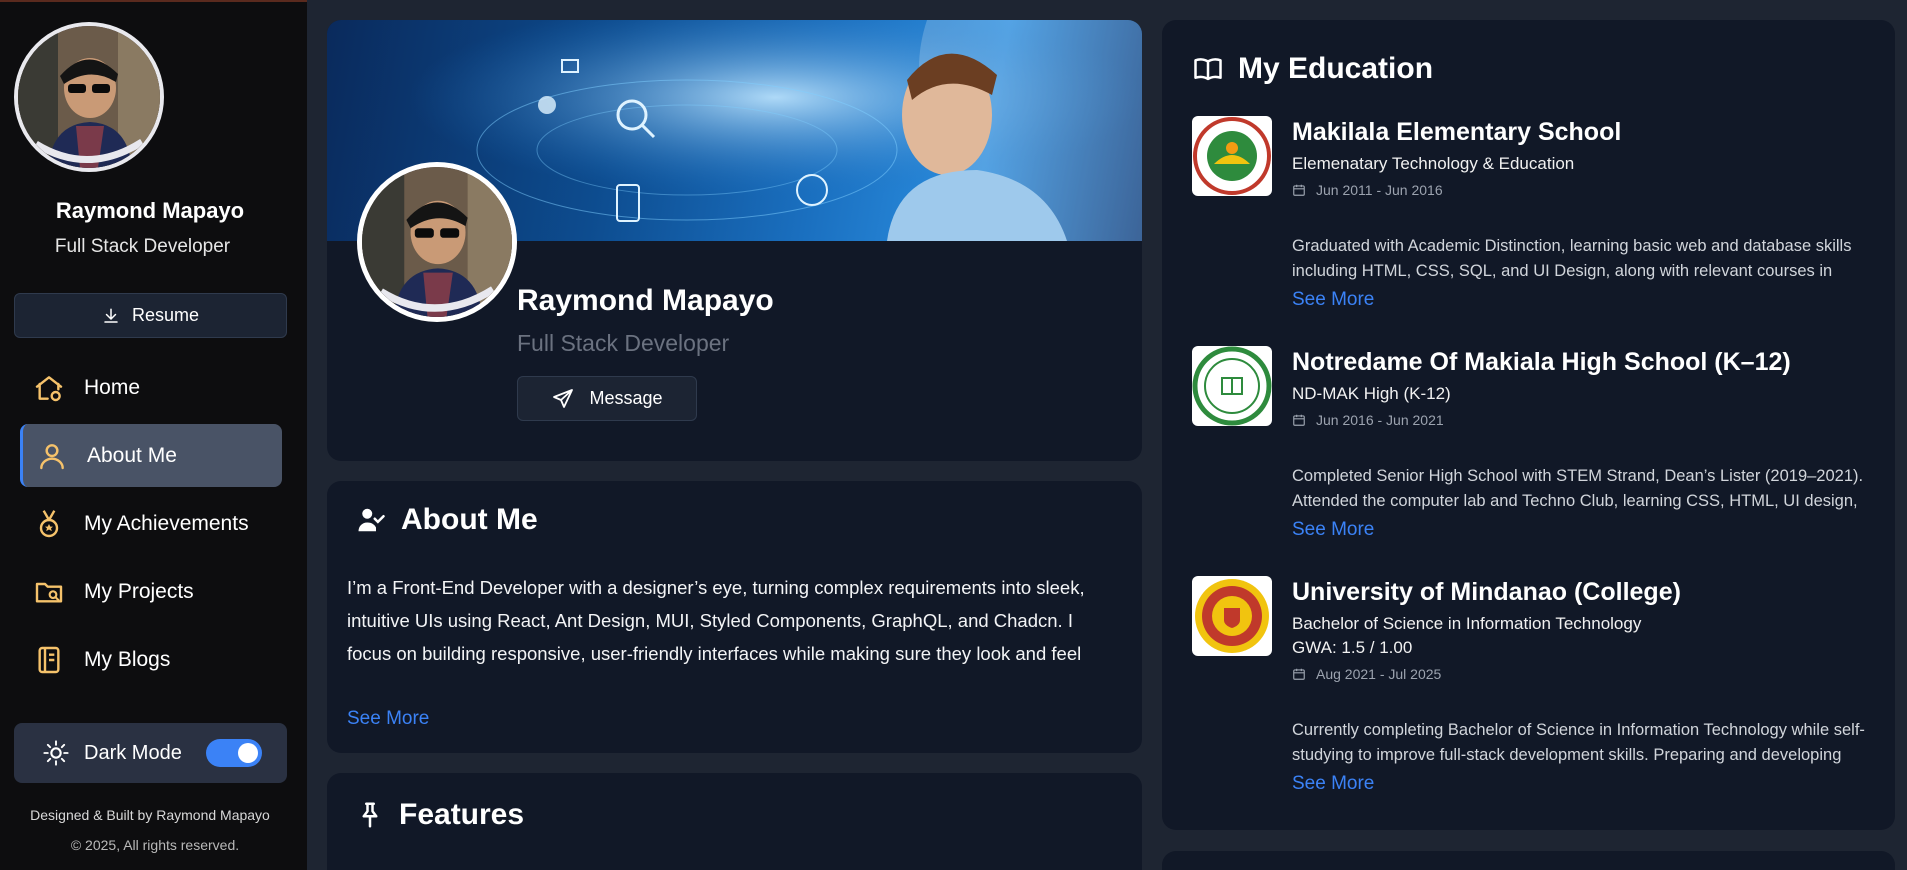 The width and height of the screenshot is (1907, 870). I want to click on medal-icon, so click(49, 524).